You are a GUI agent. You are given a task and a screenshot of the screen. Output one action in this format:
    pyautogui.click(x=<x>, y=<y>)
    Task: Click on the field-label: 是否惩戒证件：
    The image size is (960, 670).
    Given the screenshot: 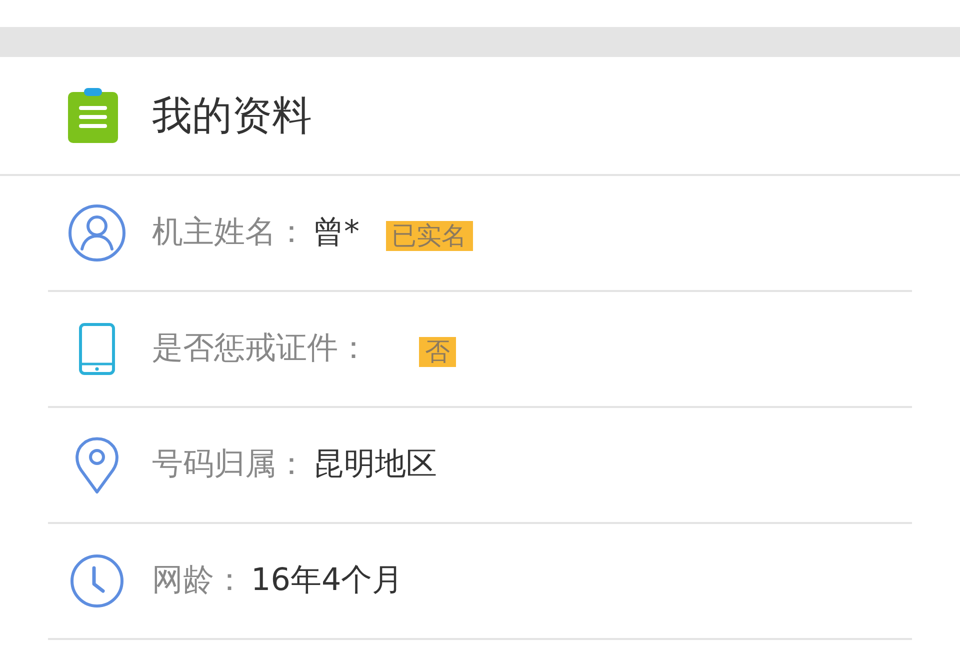 What is the action you would take?
    pyautogui.click(x=260, y=349)
    